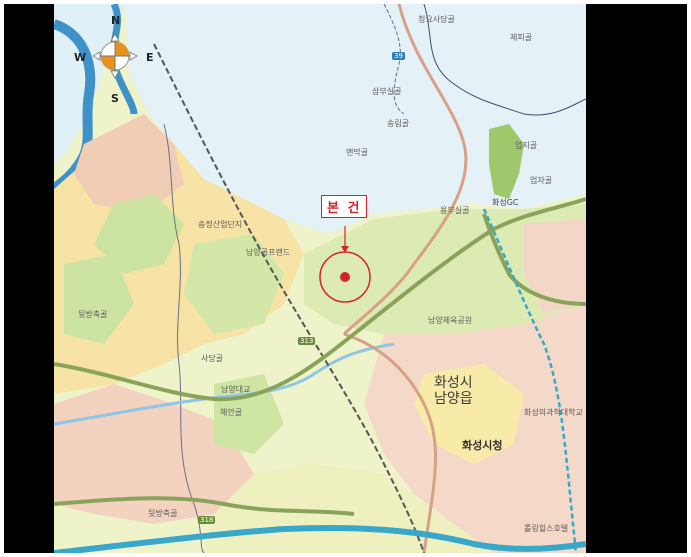  What do you see at coordinates (212, 358) in the screenshot?
I see `place-label: 사당골` at bounding box center [212, 358].